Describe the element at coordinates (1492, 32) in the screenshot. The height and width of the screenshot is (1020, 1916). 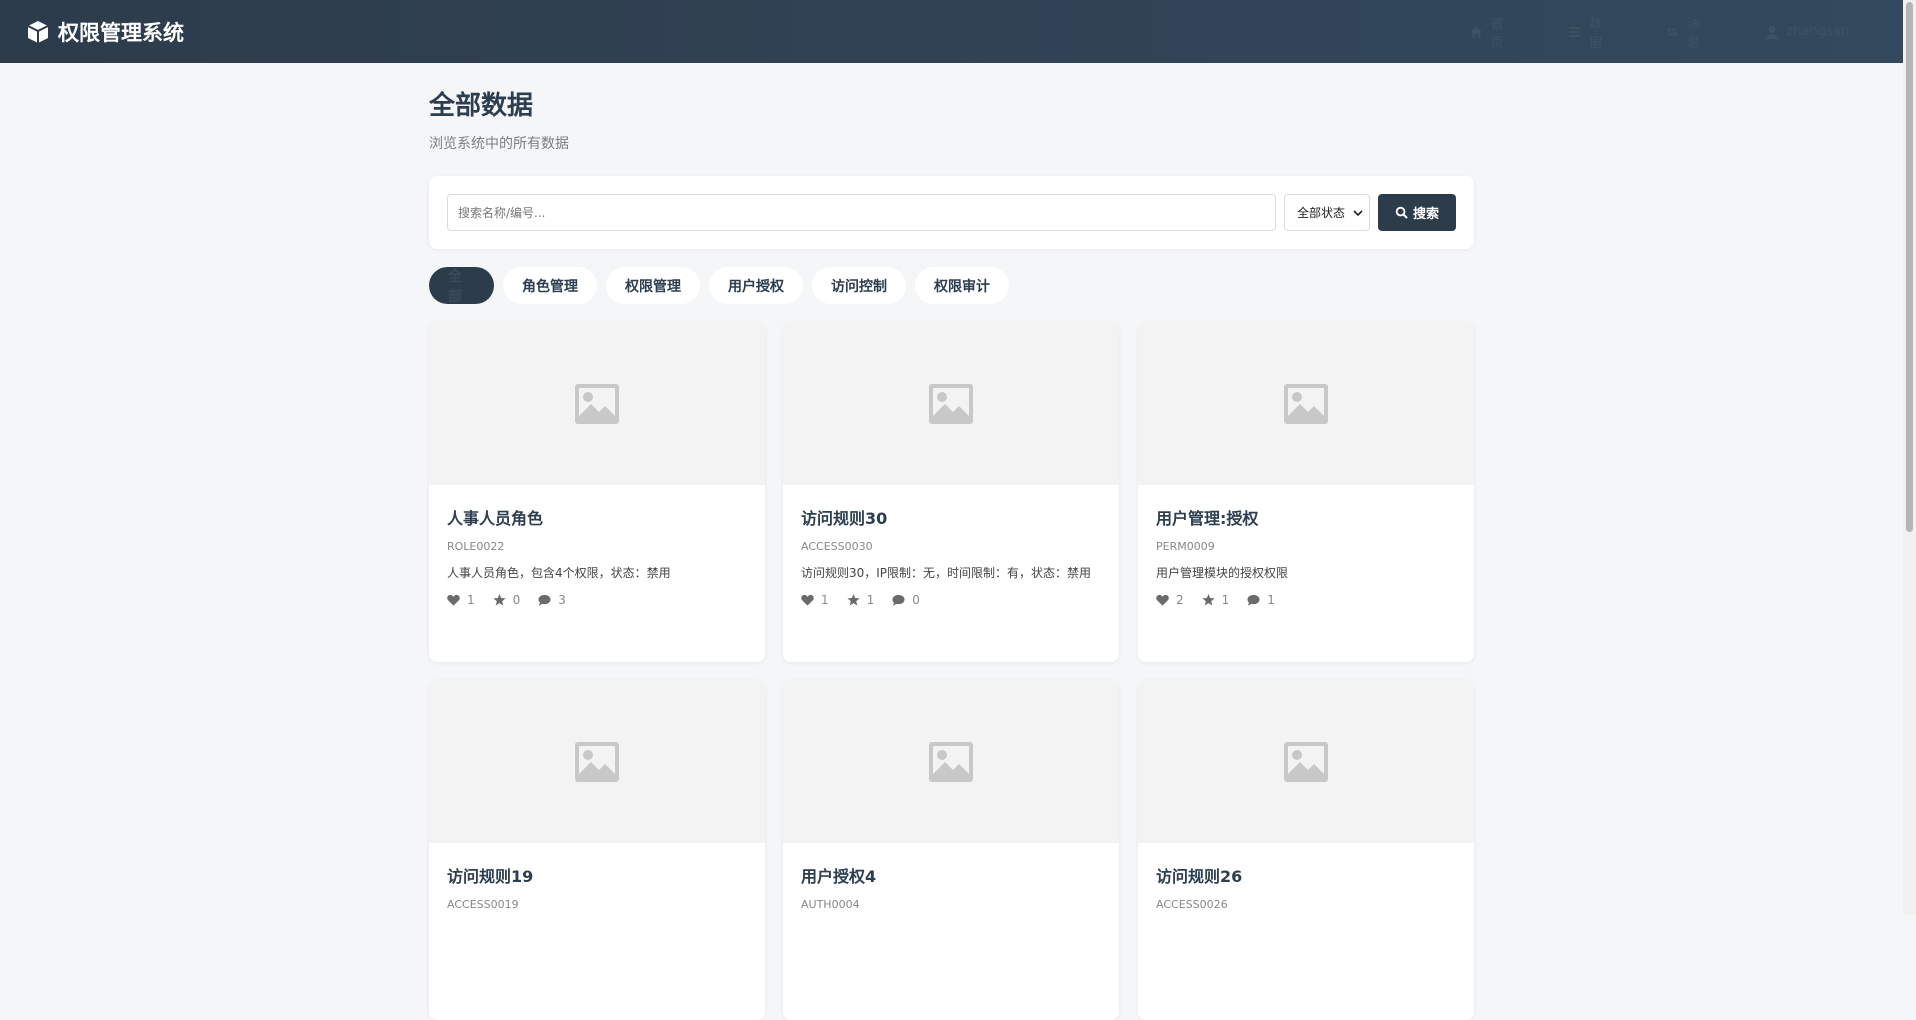
I see `nav-home: 首页` at that location.